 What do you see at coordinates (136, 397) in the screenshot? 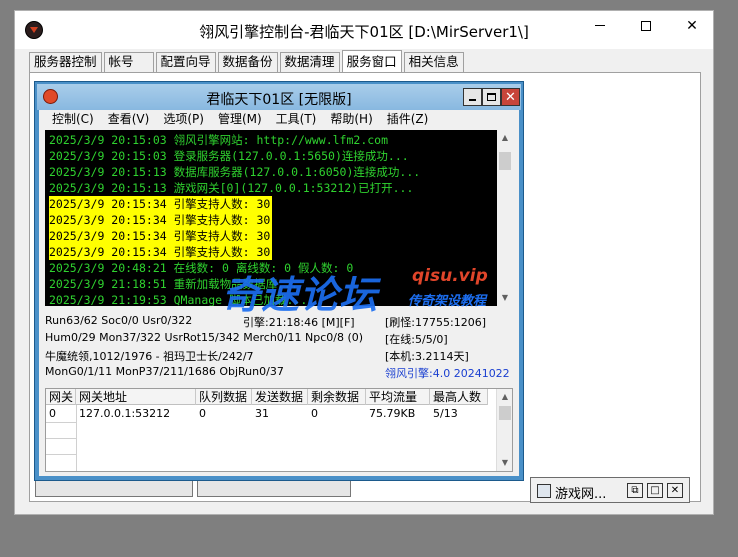
I see `col-gate-address: 网关地址` at bounding box center [136, 397].